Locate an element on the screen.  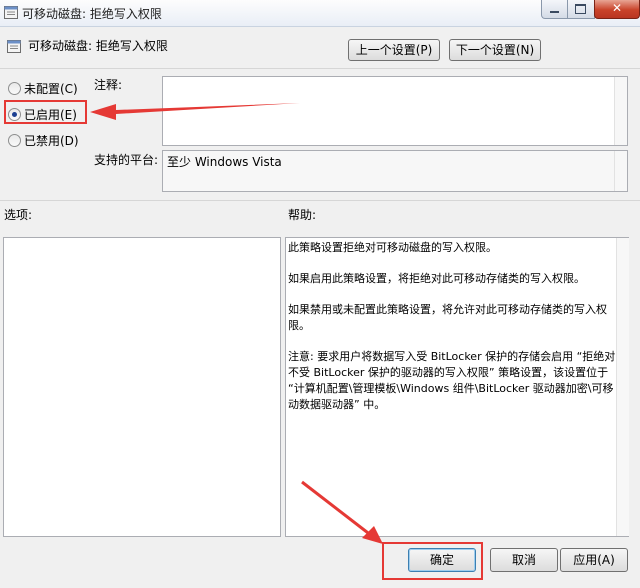
options-label: 选项: is located at coordinates (18, 215).